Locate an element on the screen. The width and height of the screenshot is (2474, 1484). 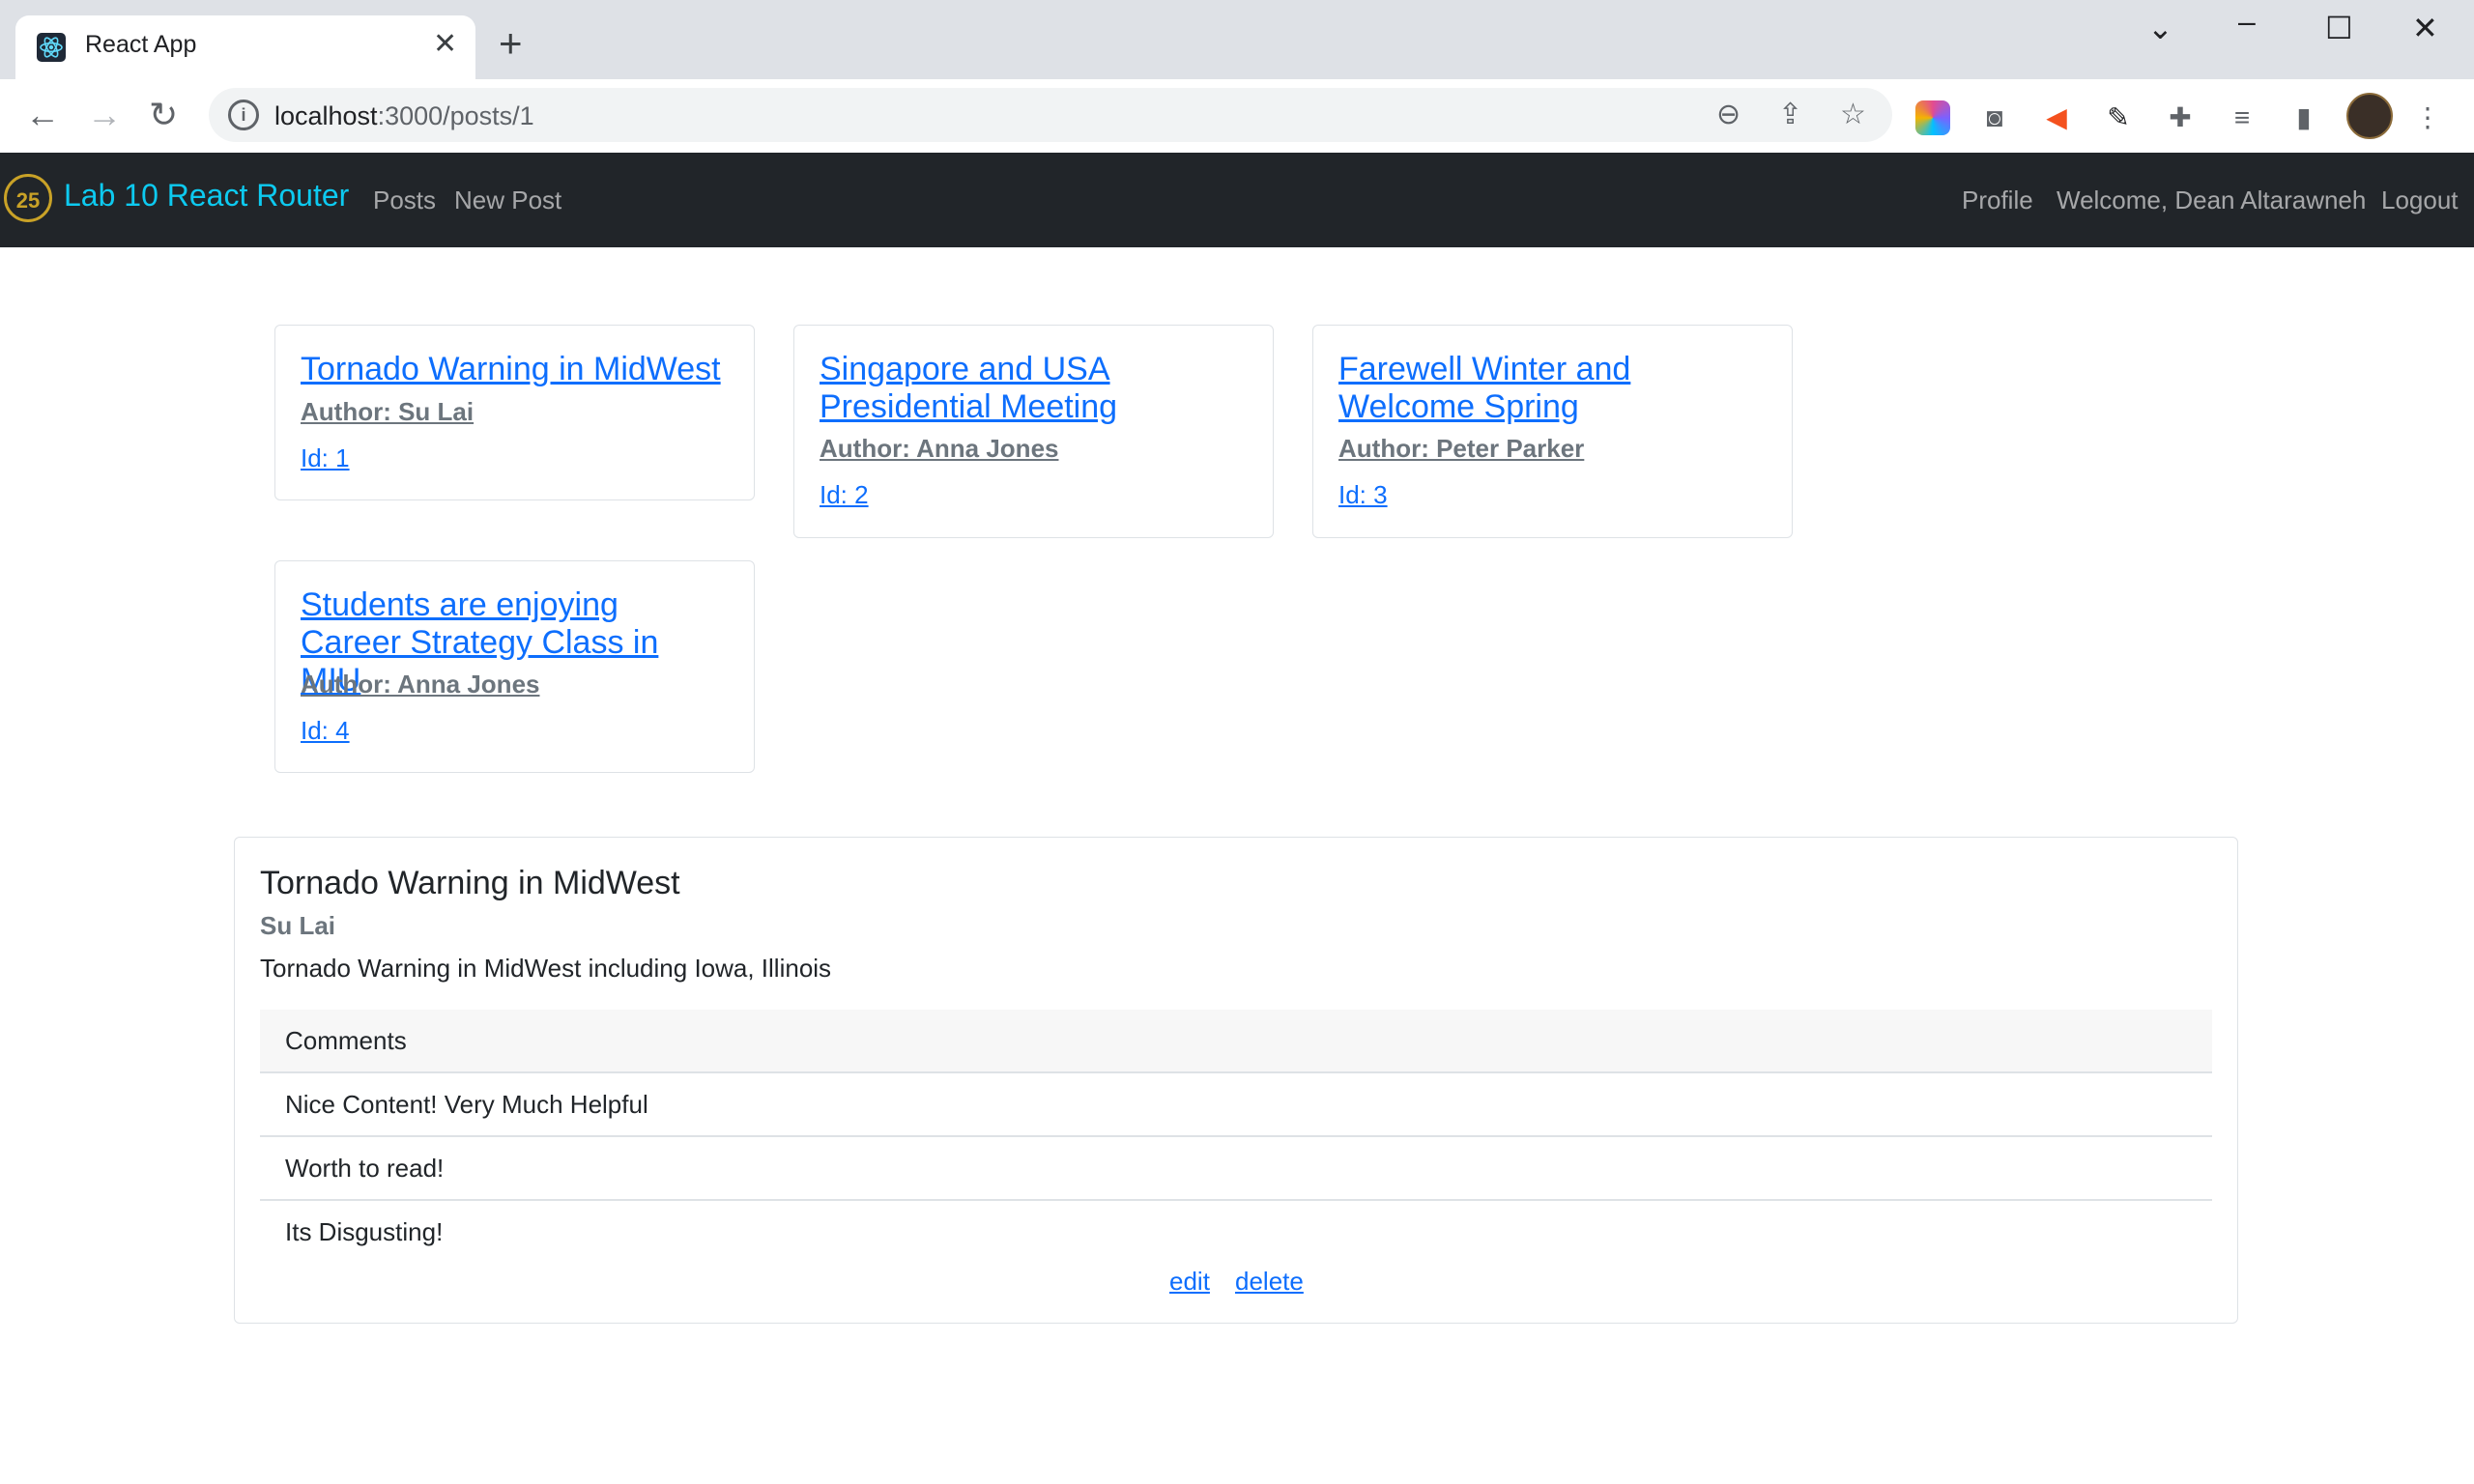
post-author-link: Author: Su Lai is located at coordinates (387, 412).